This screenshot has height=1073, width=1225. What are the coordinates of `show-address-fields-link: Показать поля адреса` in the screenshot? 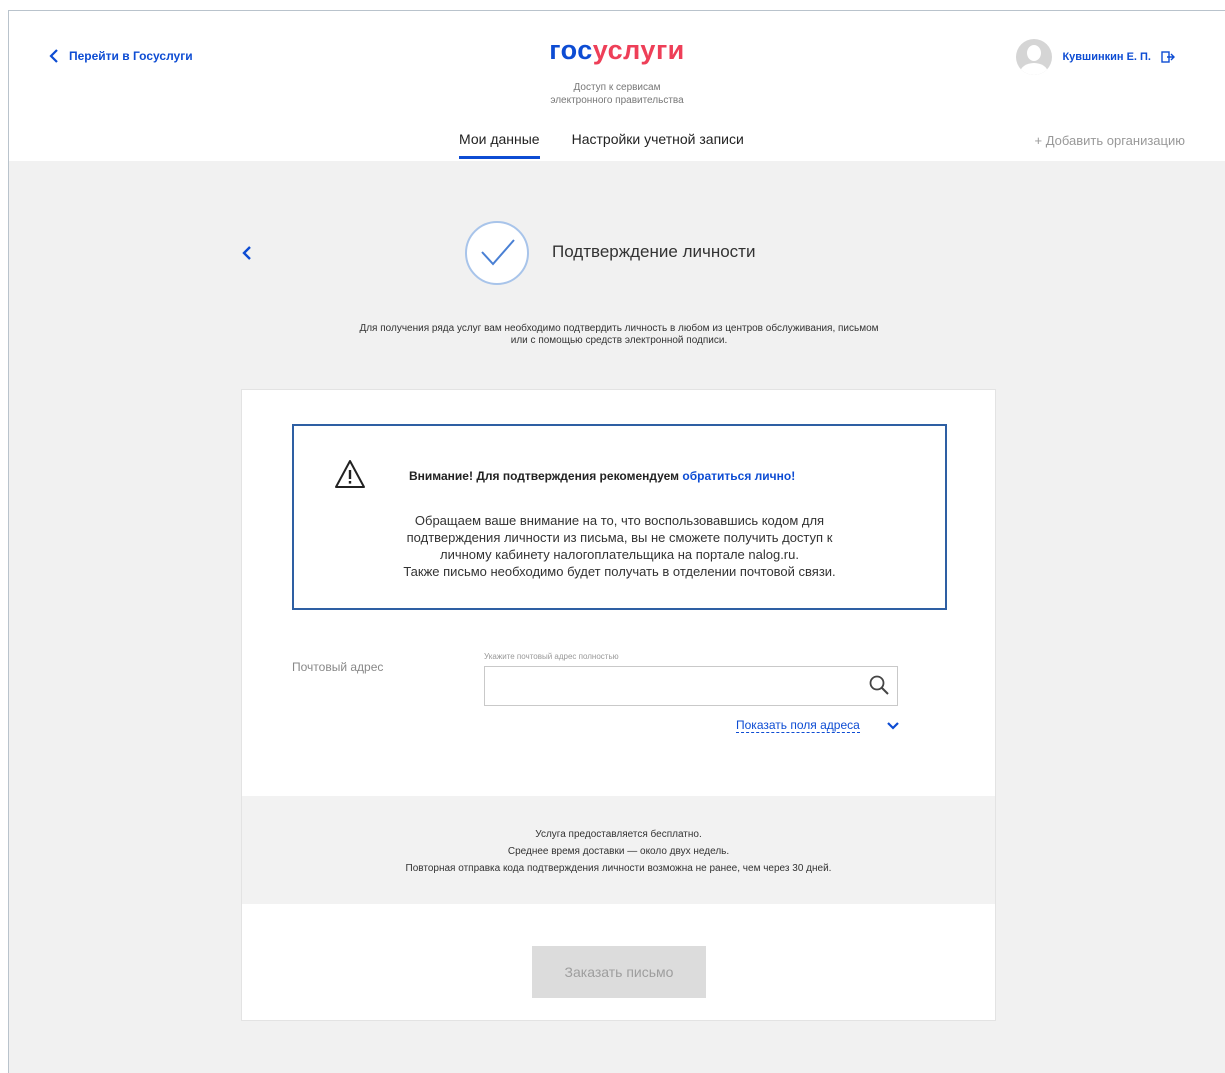 It's located at (798, 725).